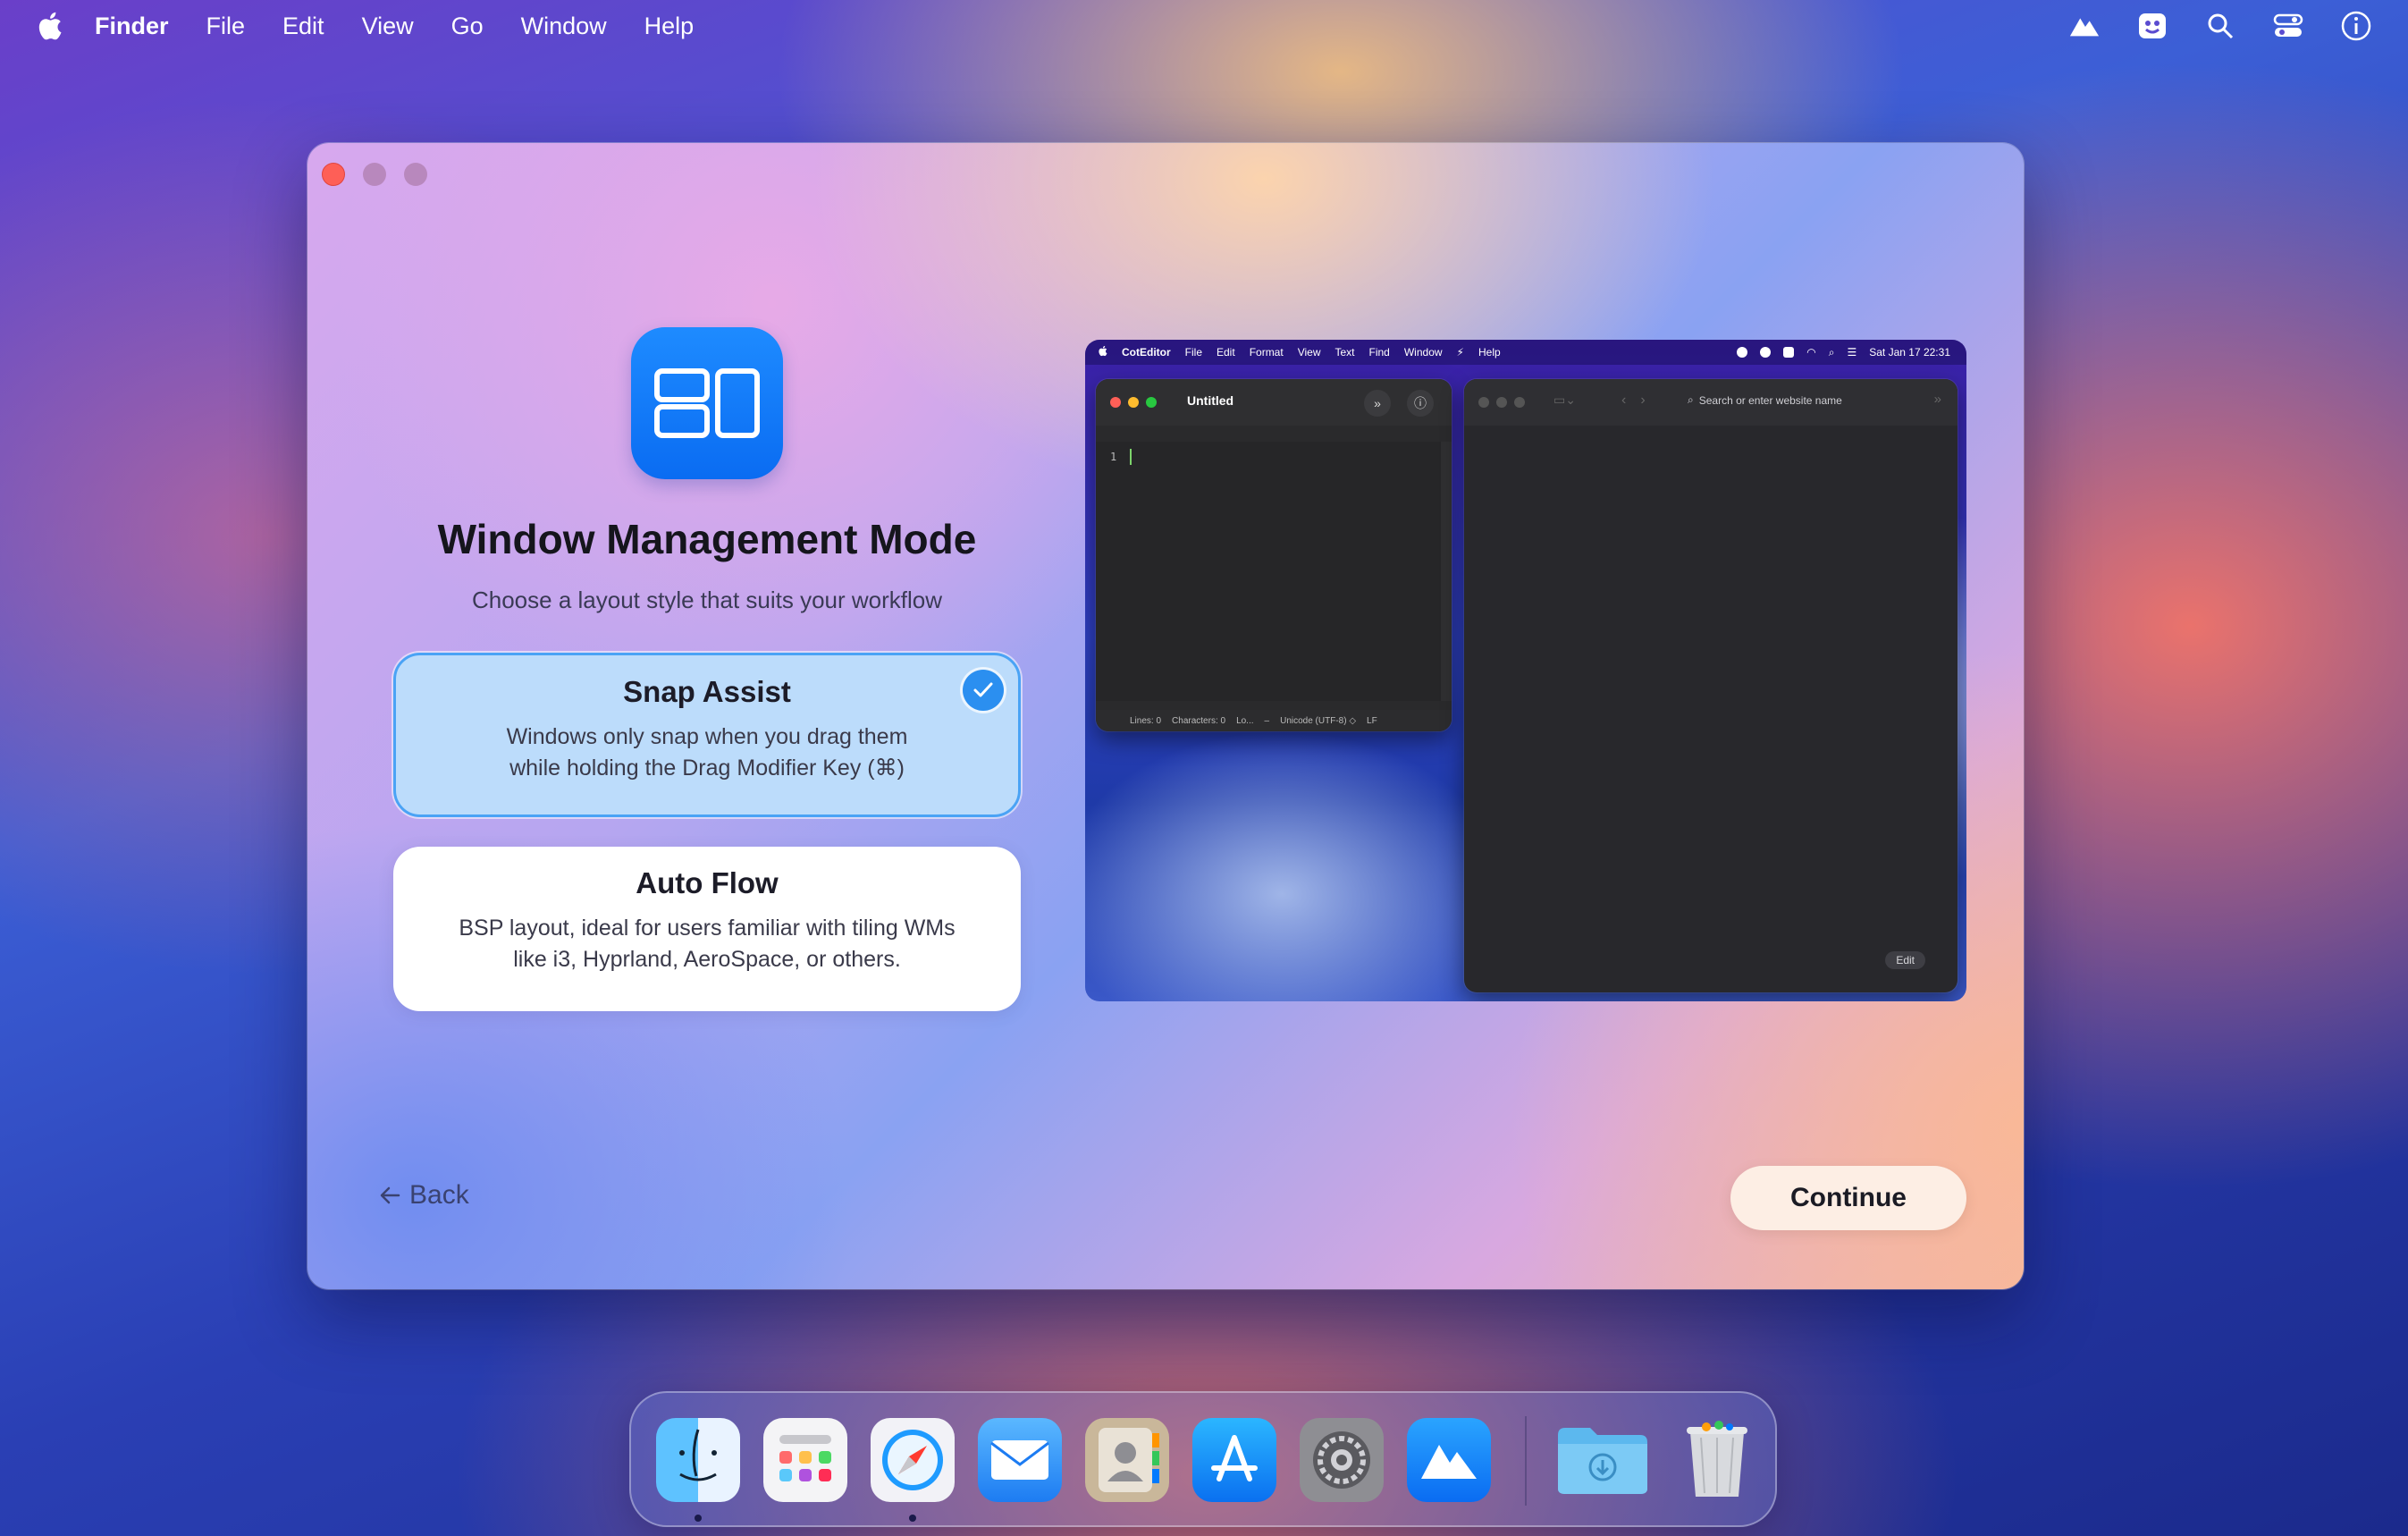 This screenshot has height=1536, width=2408. What do you see at coordinates (698, 1460) in the screenshot?
I see `dock-finder-icon` at bounding box center [698, 1460].